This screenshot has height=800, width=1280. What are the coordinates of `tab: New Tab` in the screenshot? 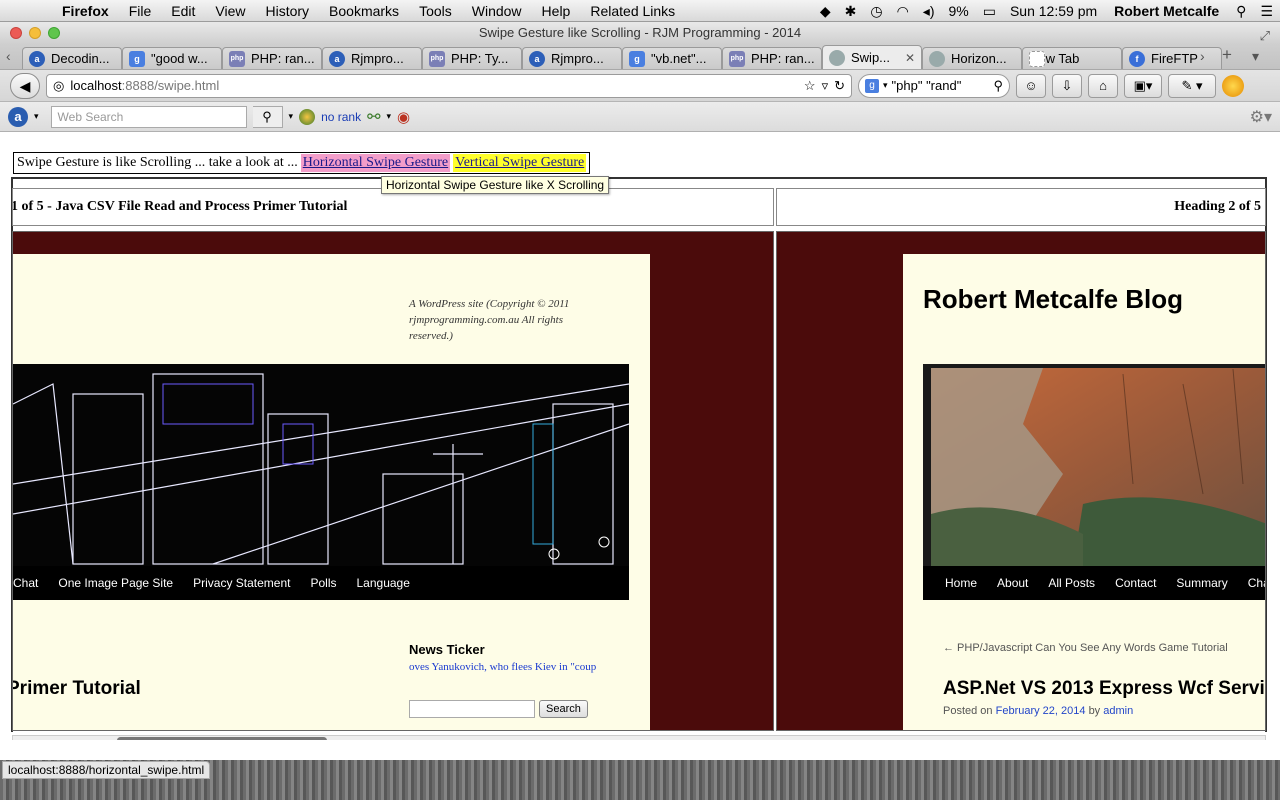 It's located at (1072, 58).